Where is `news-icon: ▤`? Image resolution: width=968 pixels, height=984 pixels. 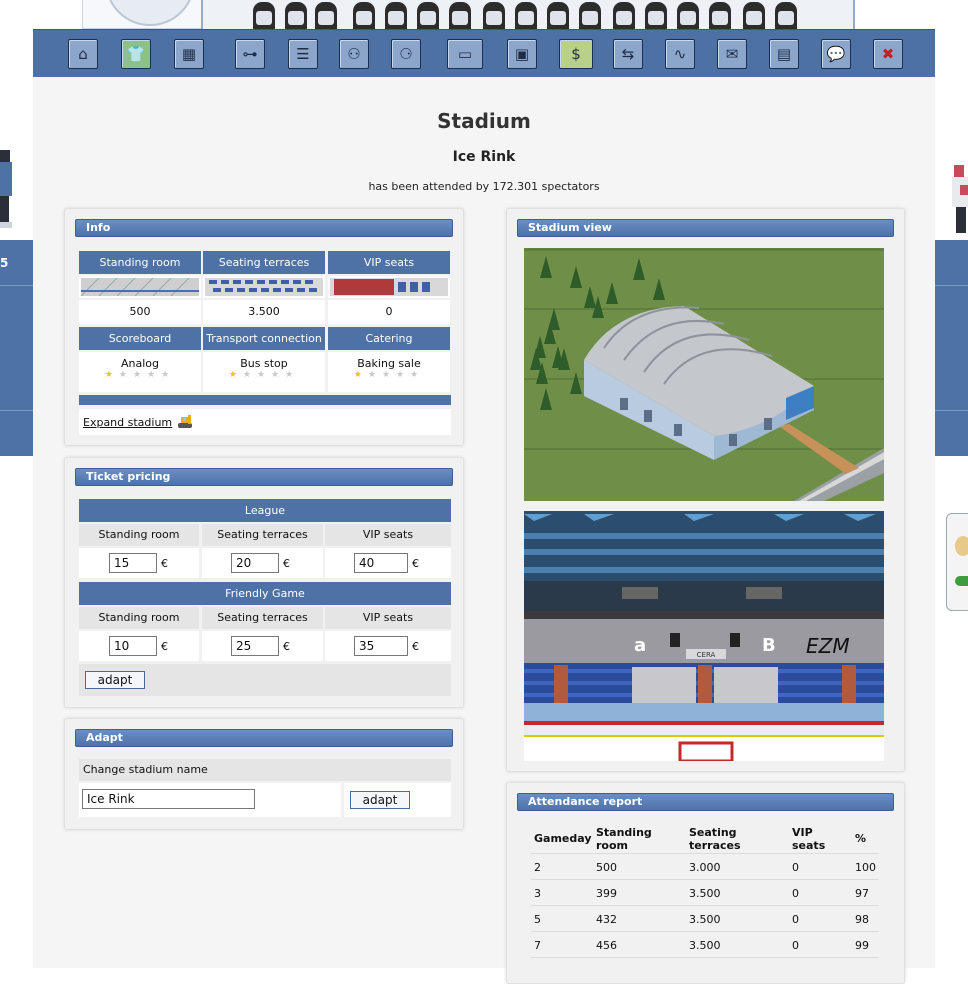
news-icon: ▤ is located at coordinates (784, 54).